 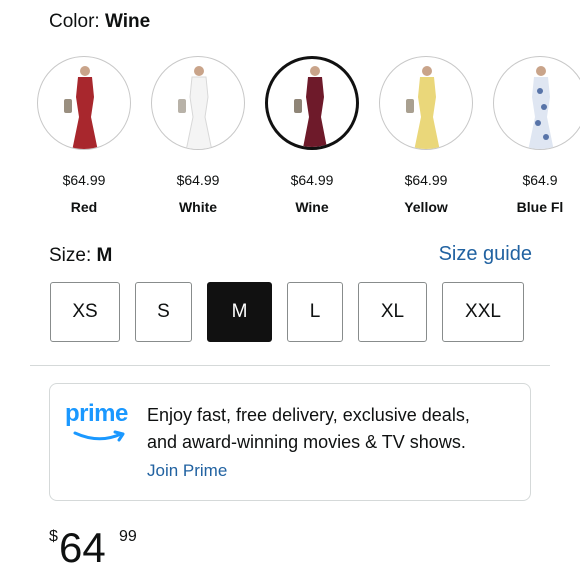 I want to click on size-xs-button: XS, so click(x=85, y=312).